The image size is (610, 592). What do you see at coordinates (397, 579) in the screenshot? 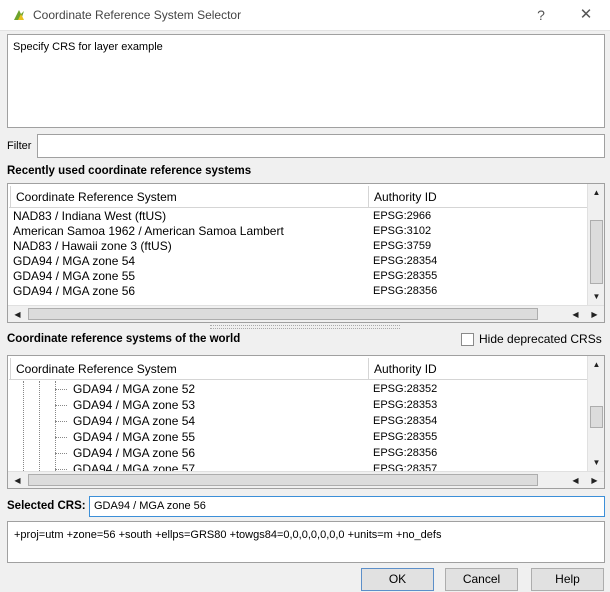
I see `ok-button: OK` at bounding box center [397, 579].